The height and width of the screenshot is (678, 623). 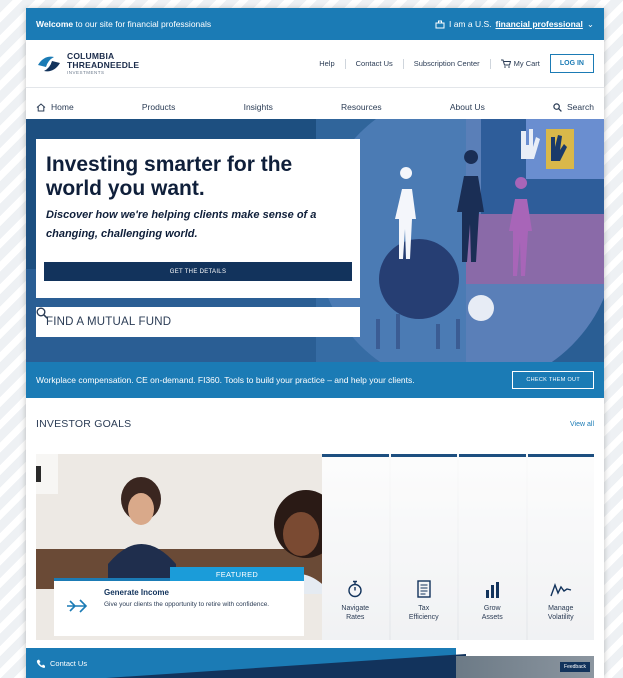 I want to click on logo-mark-icon, so click(x=49, y=63).